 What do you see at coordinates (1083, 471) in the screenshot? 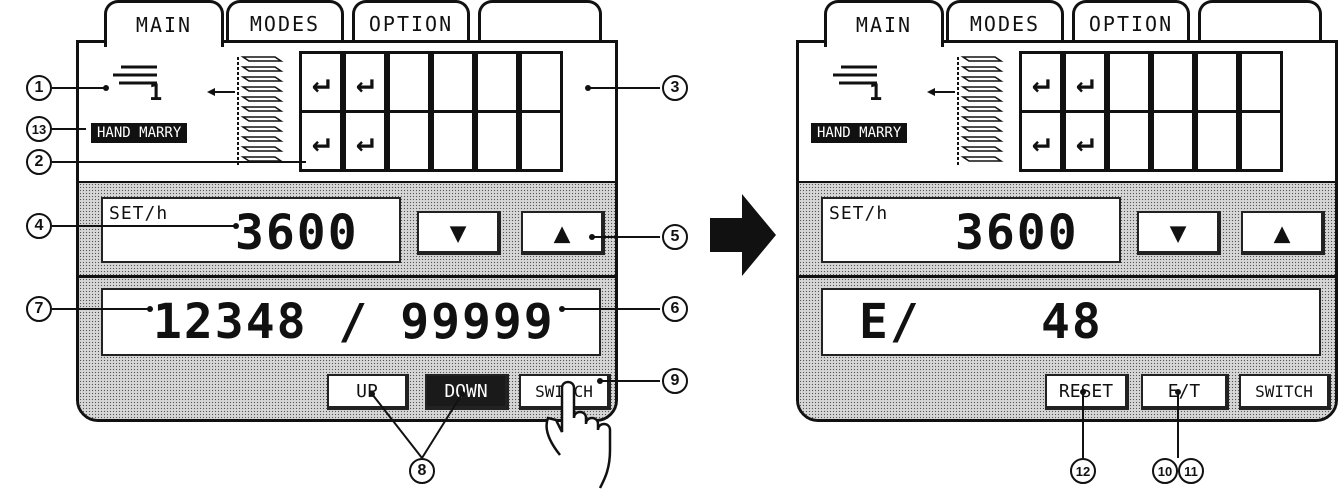
I see `callout-12: 12` at bounding box center [1083, 471].